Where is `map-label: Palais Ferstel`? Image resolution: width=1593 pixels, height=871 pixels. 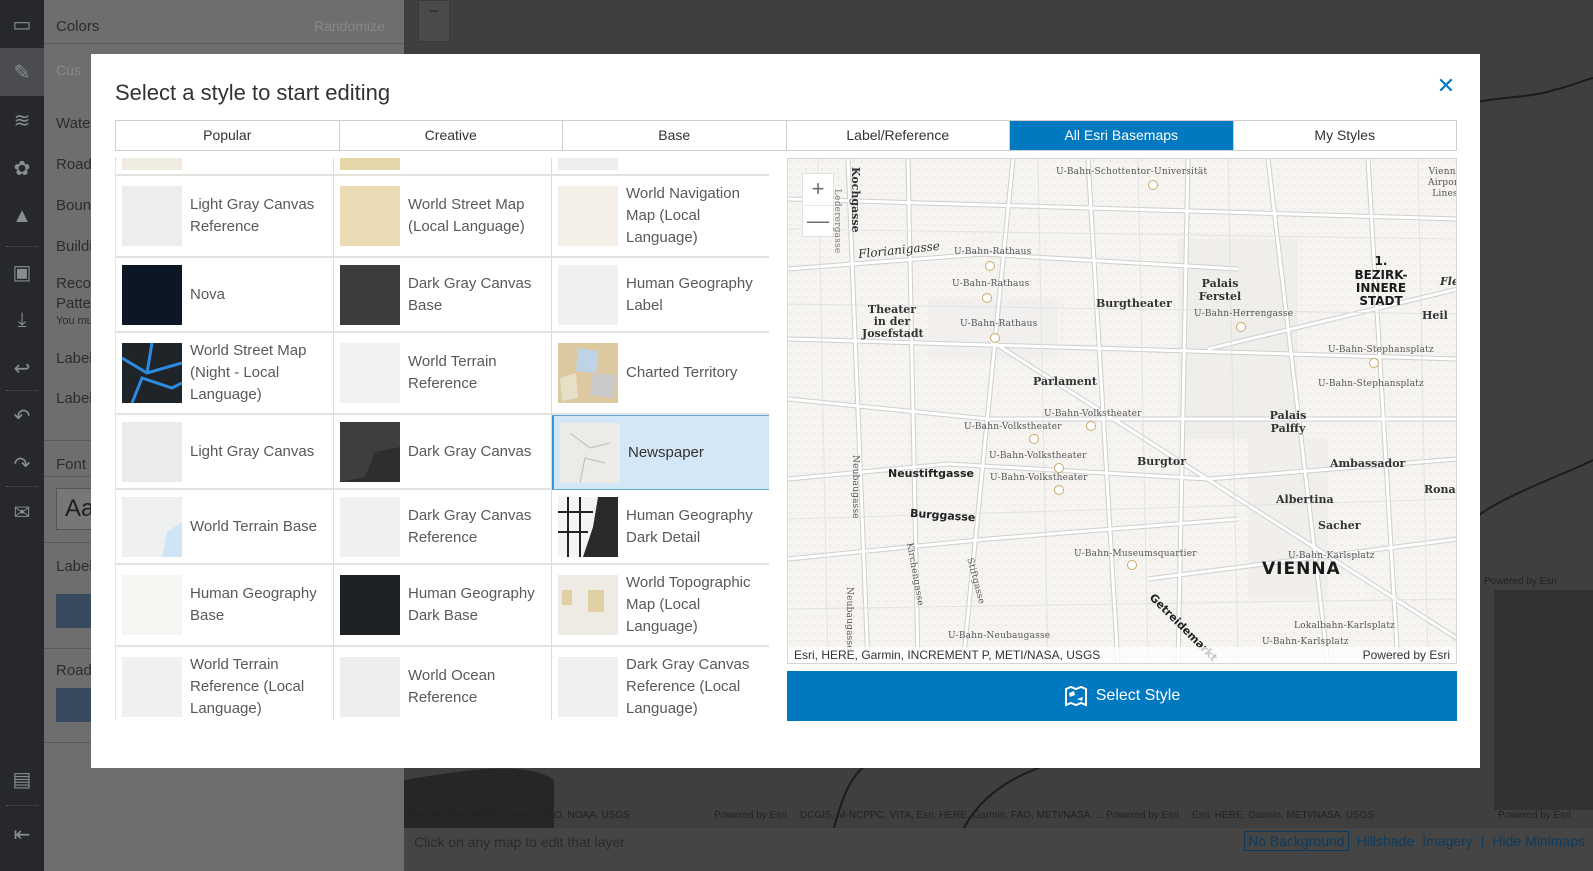
map-label: Palais Ferstel is located at coordinates (1220, 290).